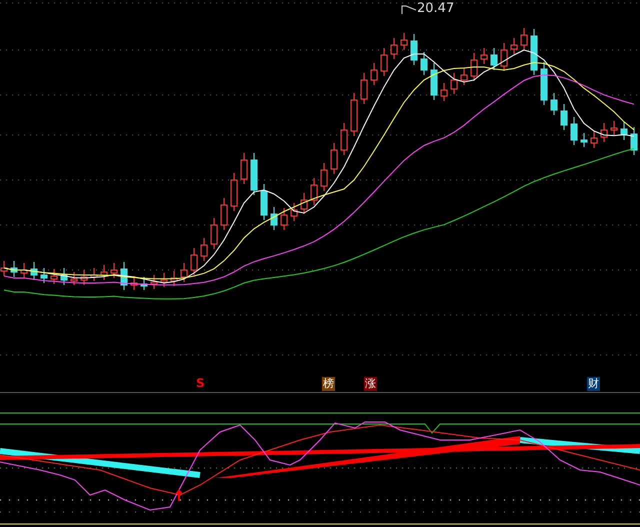  Describe the element at coordinates (200, 383) in the screenshot. I see `signal-label: S` at that location.